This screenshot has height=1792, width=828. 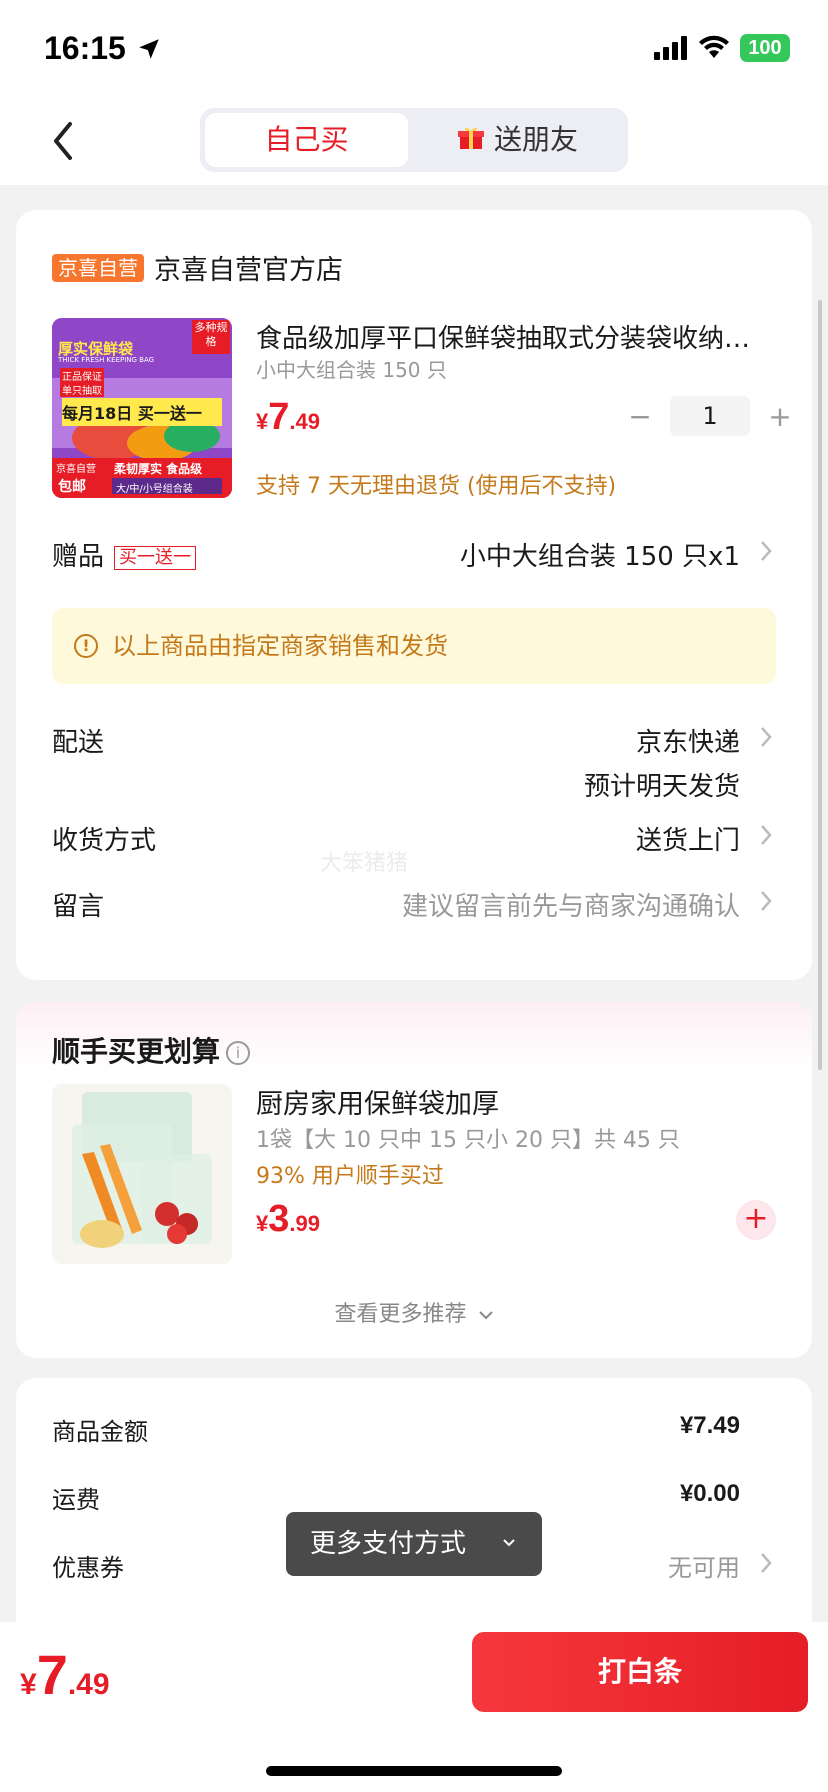 What do you see at coordinates (100, 1432) in the screenshot?
I see `goods-amount-label: 商品金额` at bounding box center [100, 1432].